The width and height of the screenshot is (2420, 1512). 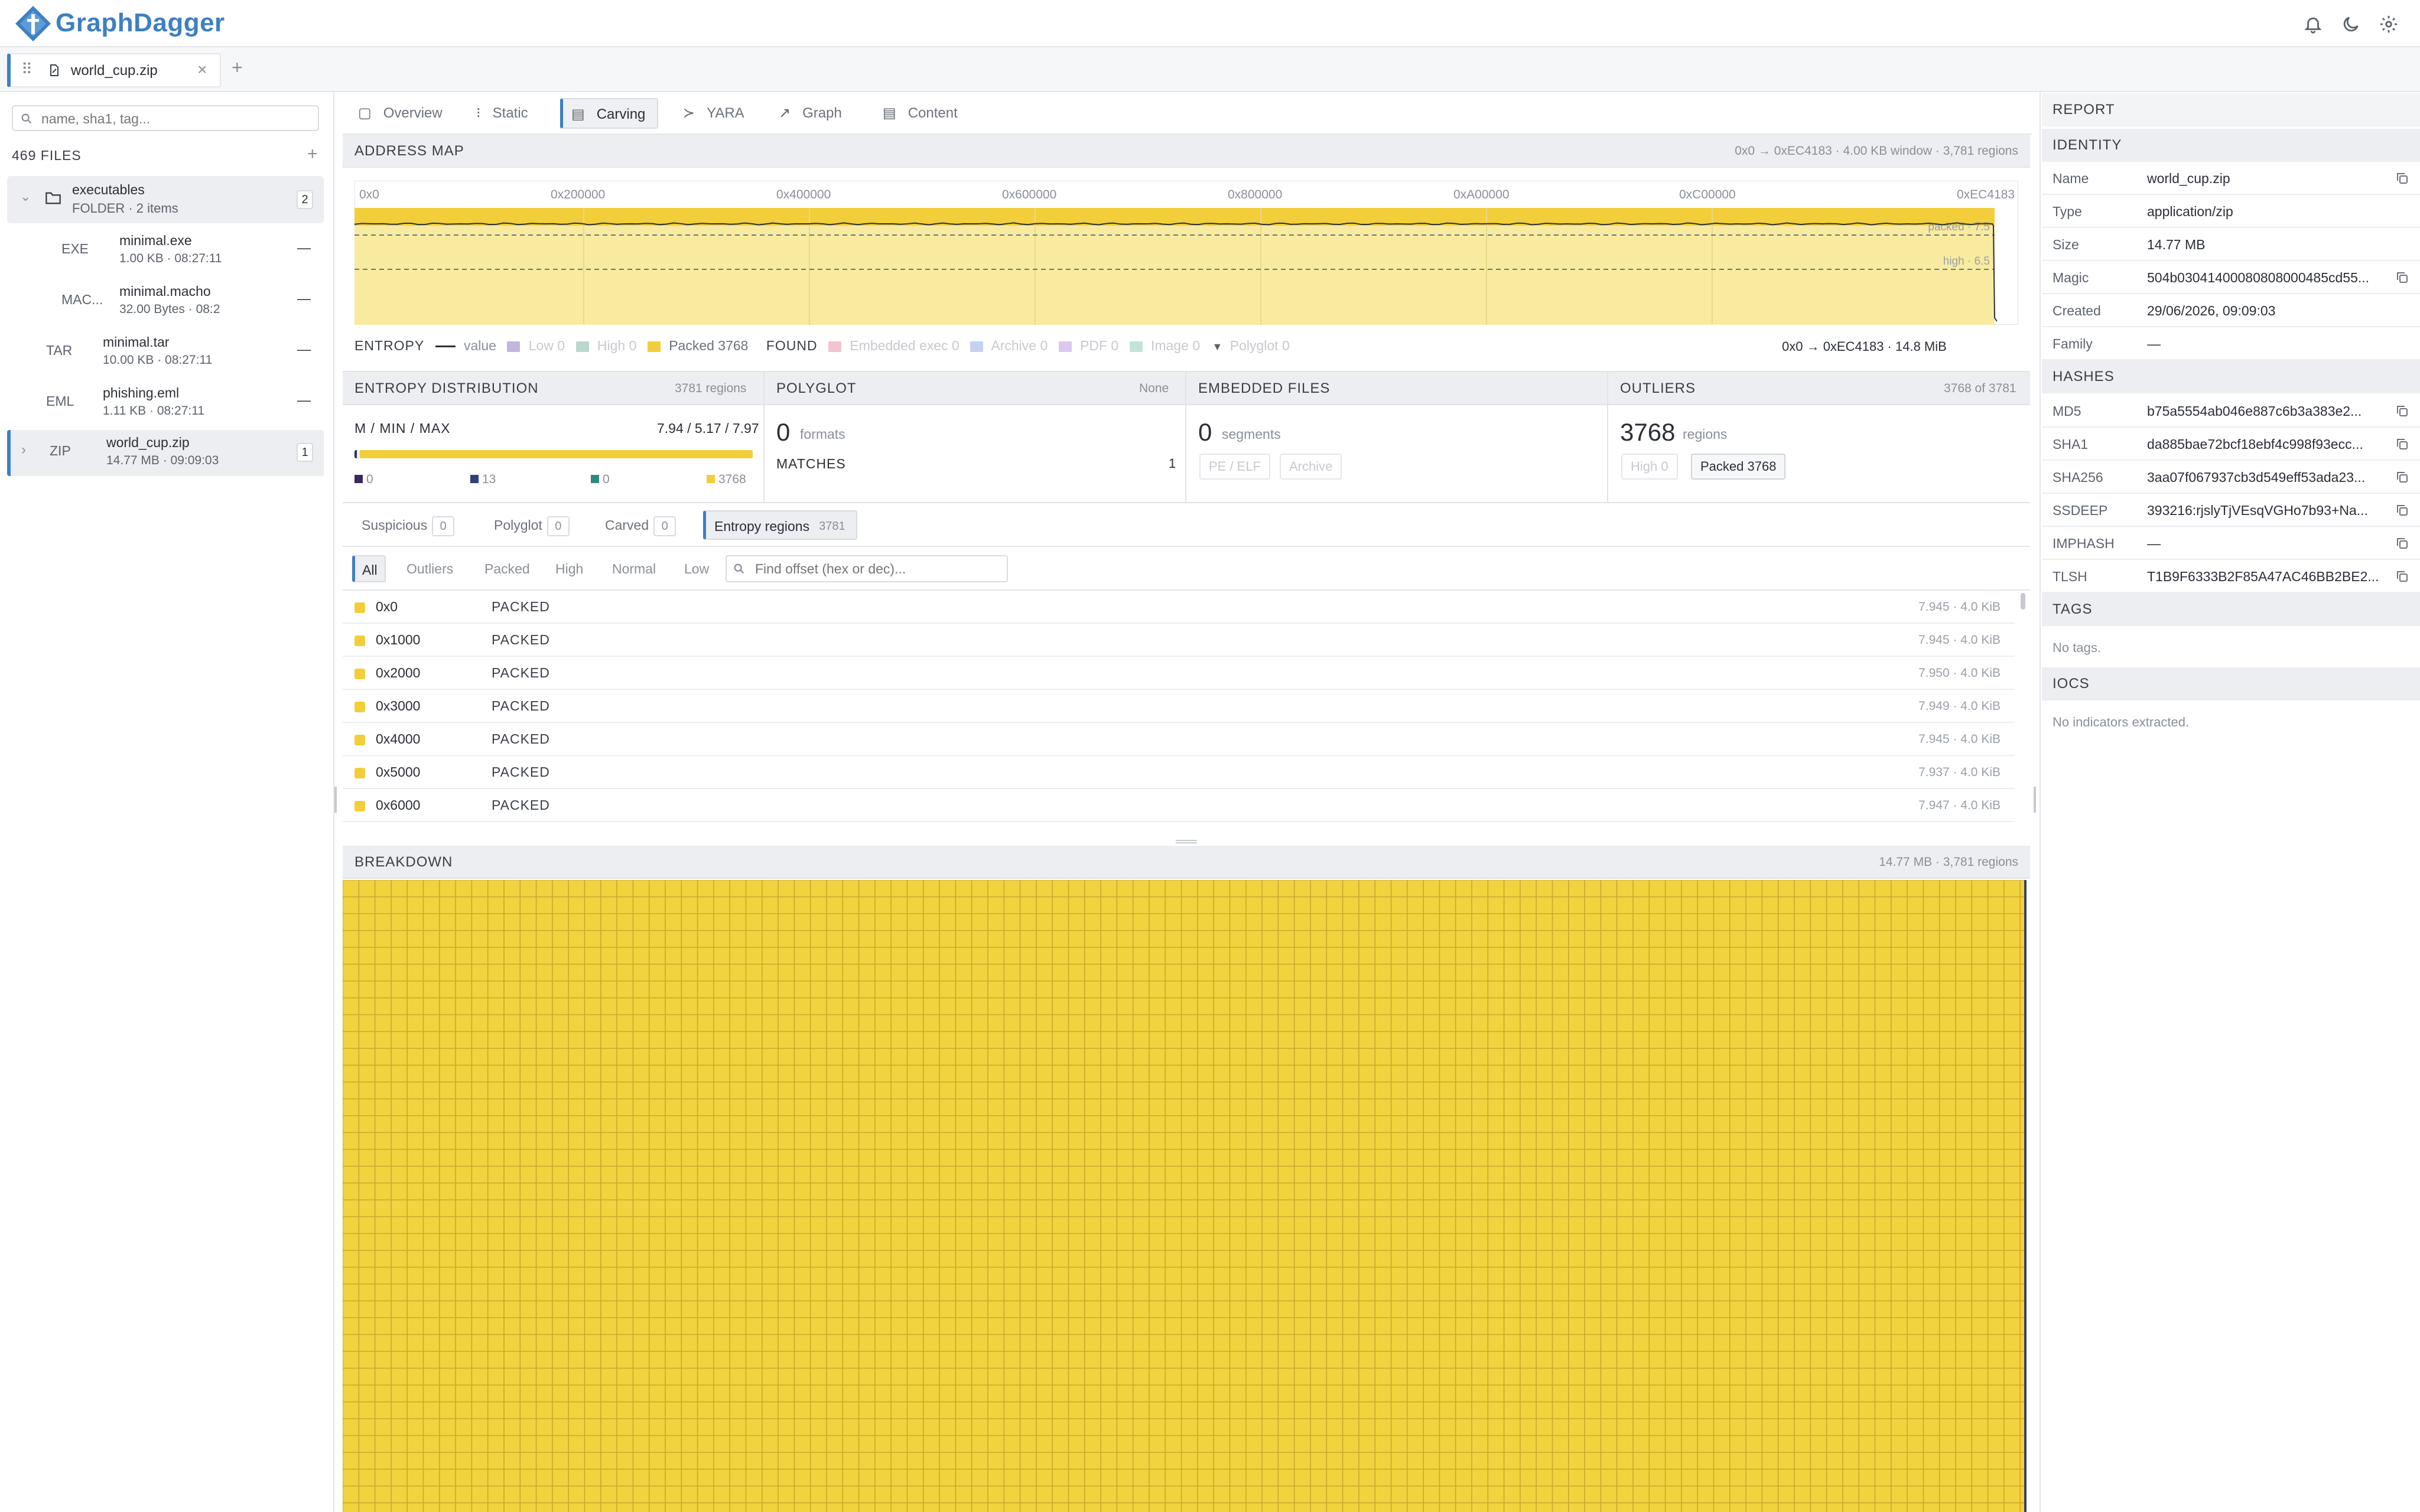 I want to click on table-row: 0x1000 PACKED 7.945 · 4.0 KiB, so click(x=1179, y=640).